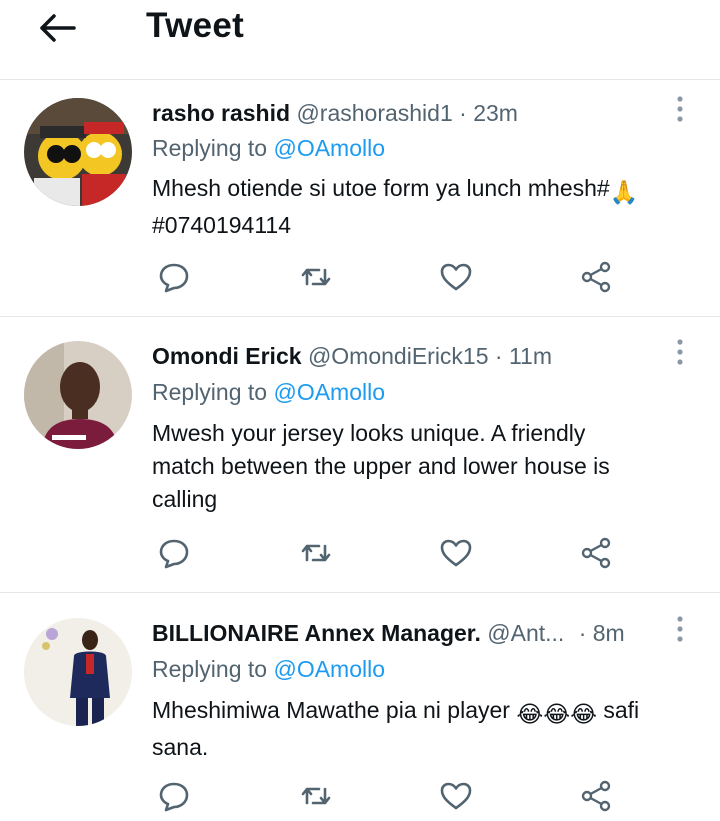 The width and height of the screenshot is (720, 821). Describe the element at coordinates (180, 747) in the screenshot. I see `tweet-text-line: sana.` at that location.